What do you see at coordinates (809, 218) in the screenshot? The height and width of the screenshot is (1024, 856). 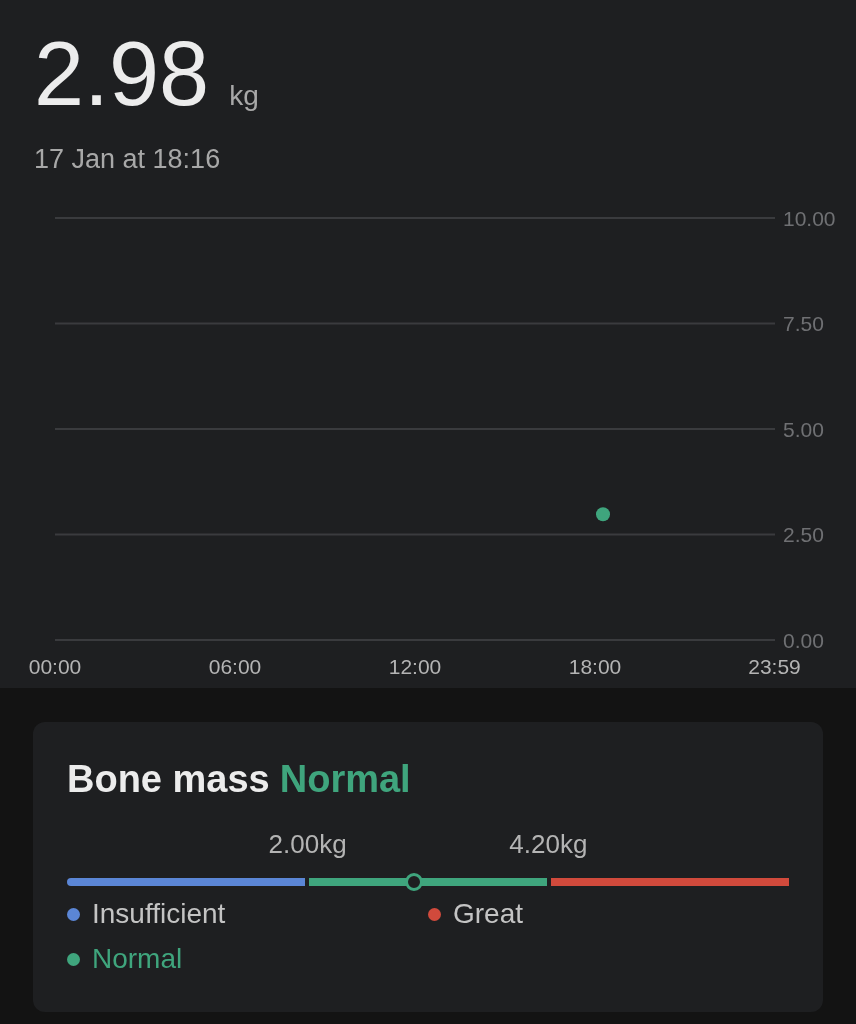 I see `axis-tick-label: 10.00` at bounding box center [809, 218].